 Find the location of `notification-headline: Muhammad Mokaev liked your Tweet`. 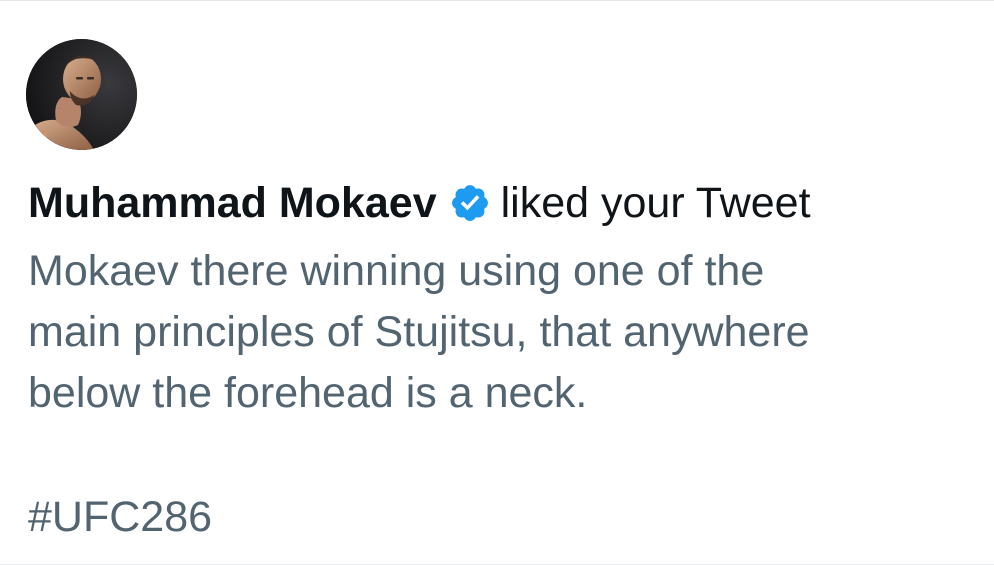

notification-headline: Muhammad Mokaev liked your Tweet is located at coordinates (419, 203).